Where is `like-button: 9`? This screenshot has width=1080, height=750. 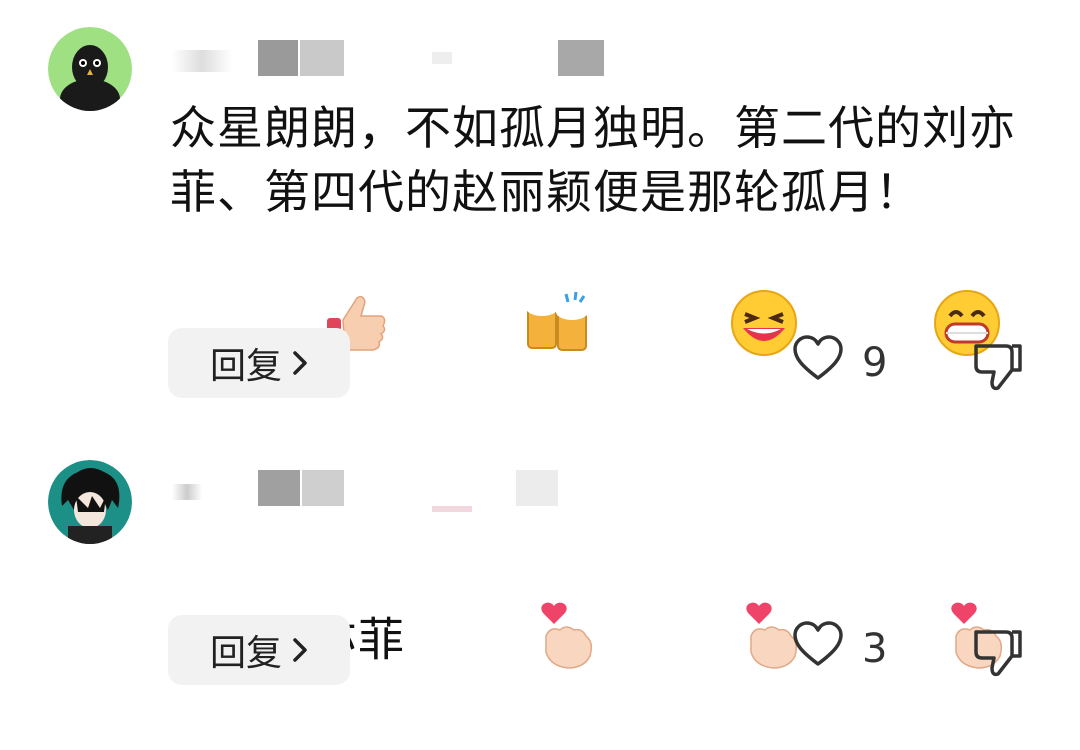 like-button: 9 is located at coordinates (839, 363).